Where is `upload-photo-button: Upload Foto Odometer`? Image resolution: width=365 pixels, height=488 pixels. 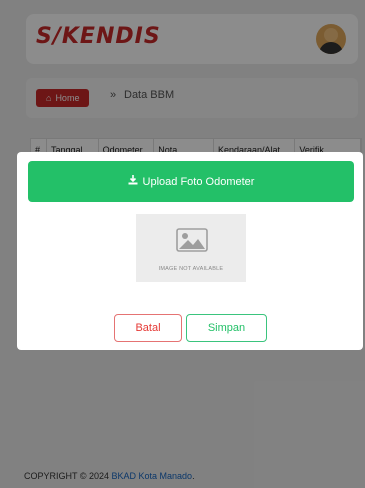 upload-photo-button: Upload Foto Odometer is located at coordinates (191, 181).